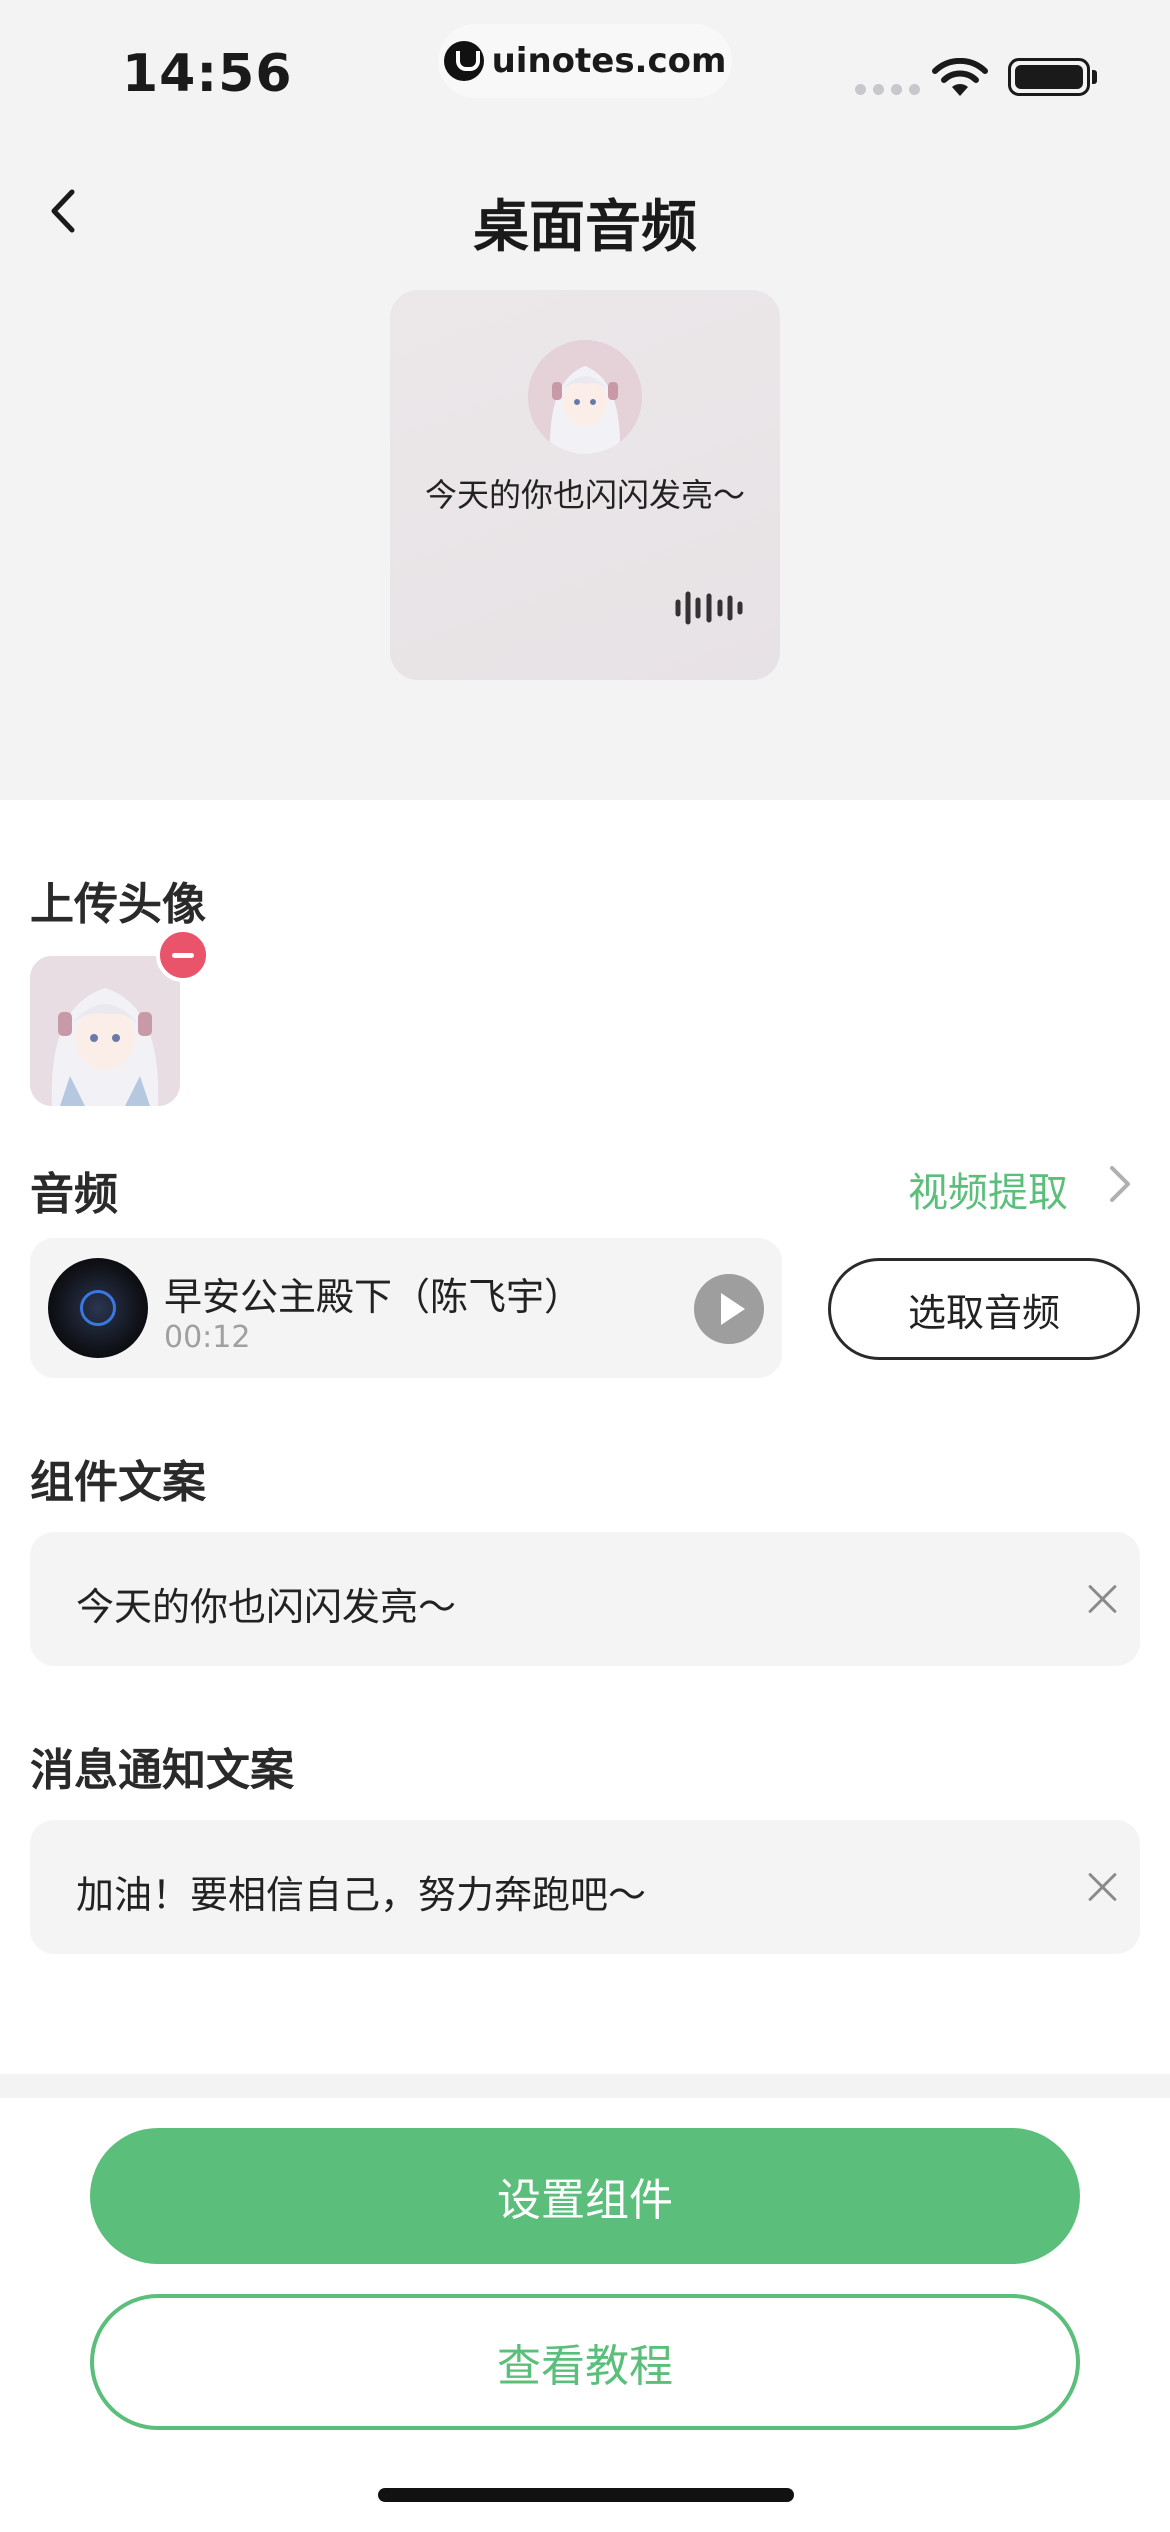  Describe the element at coordinates (183, 955) in the screenshot. I see `remove-avatar-icon` at that location.